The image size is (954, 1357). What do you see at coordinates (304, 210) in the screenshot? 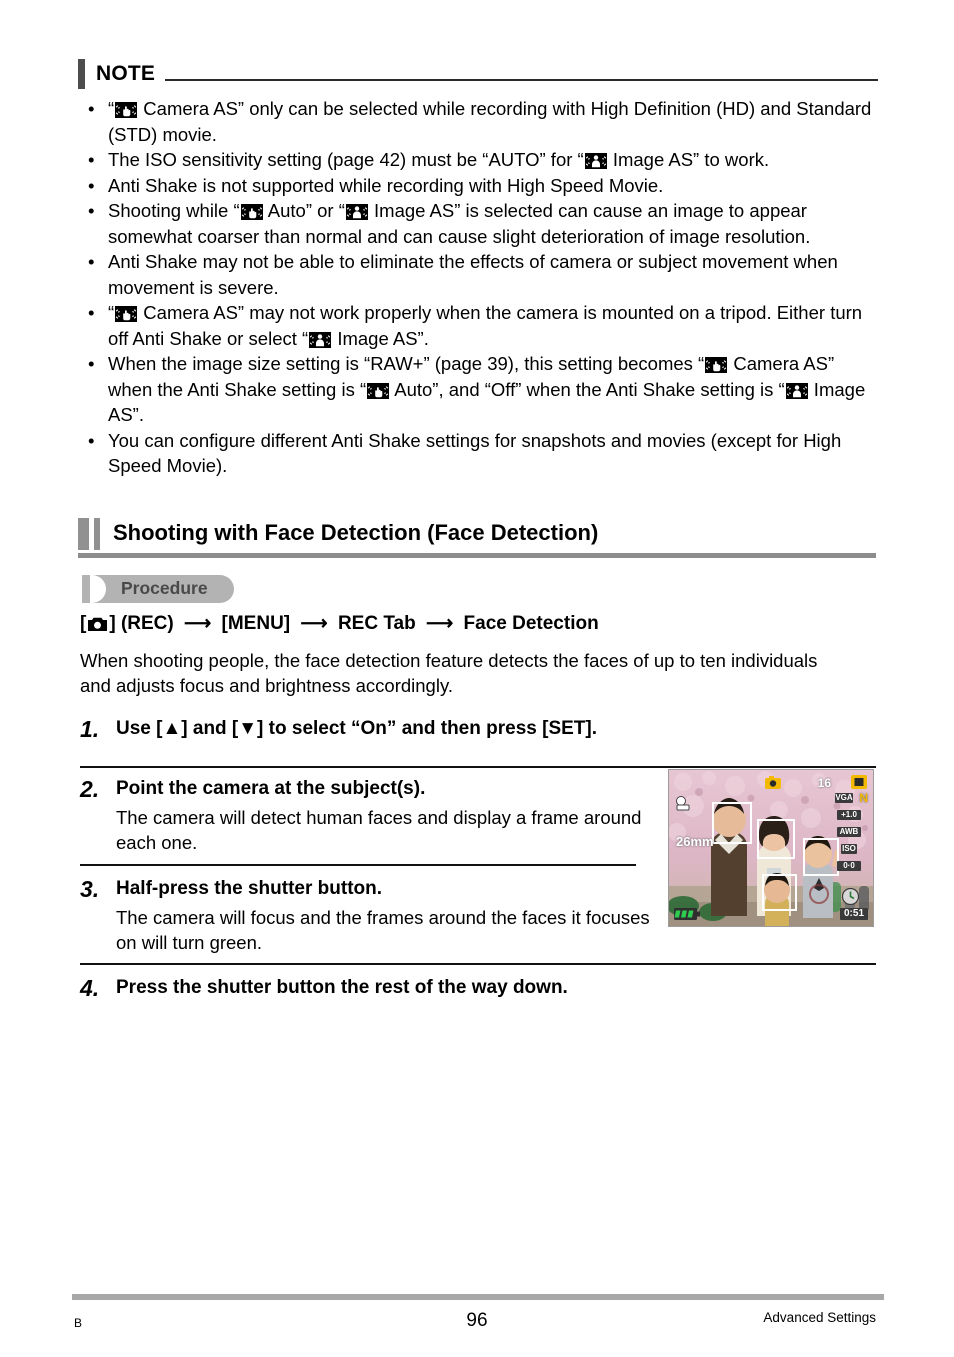
I see `note-text: Auto” or “` at bounding box center [304, 210].